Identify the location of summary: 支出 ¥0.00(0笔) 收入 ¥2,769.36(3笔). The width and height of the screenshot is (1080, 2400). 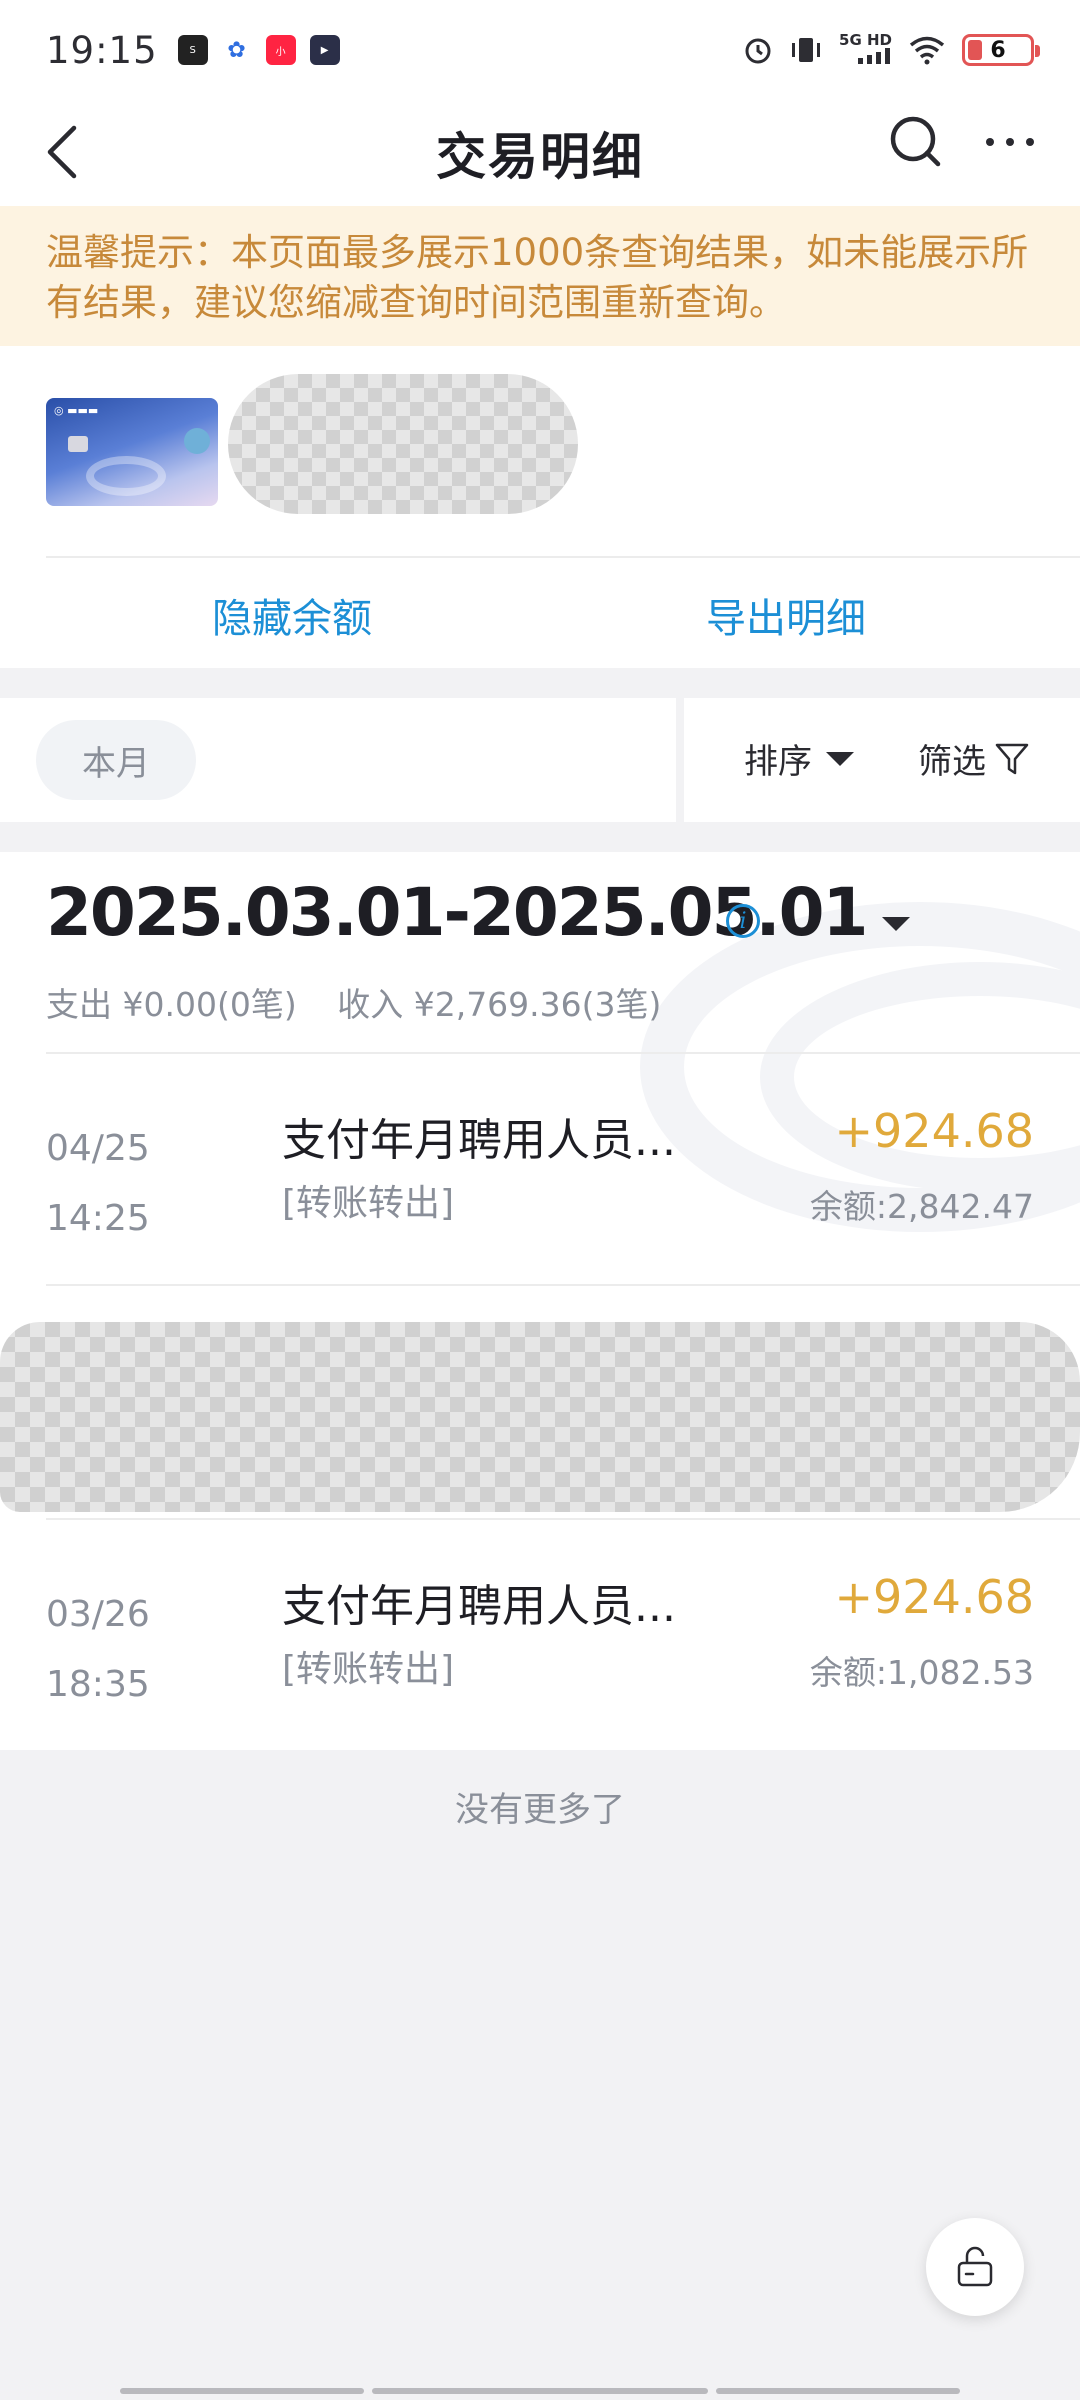
(353, 1002).